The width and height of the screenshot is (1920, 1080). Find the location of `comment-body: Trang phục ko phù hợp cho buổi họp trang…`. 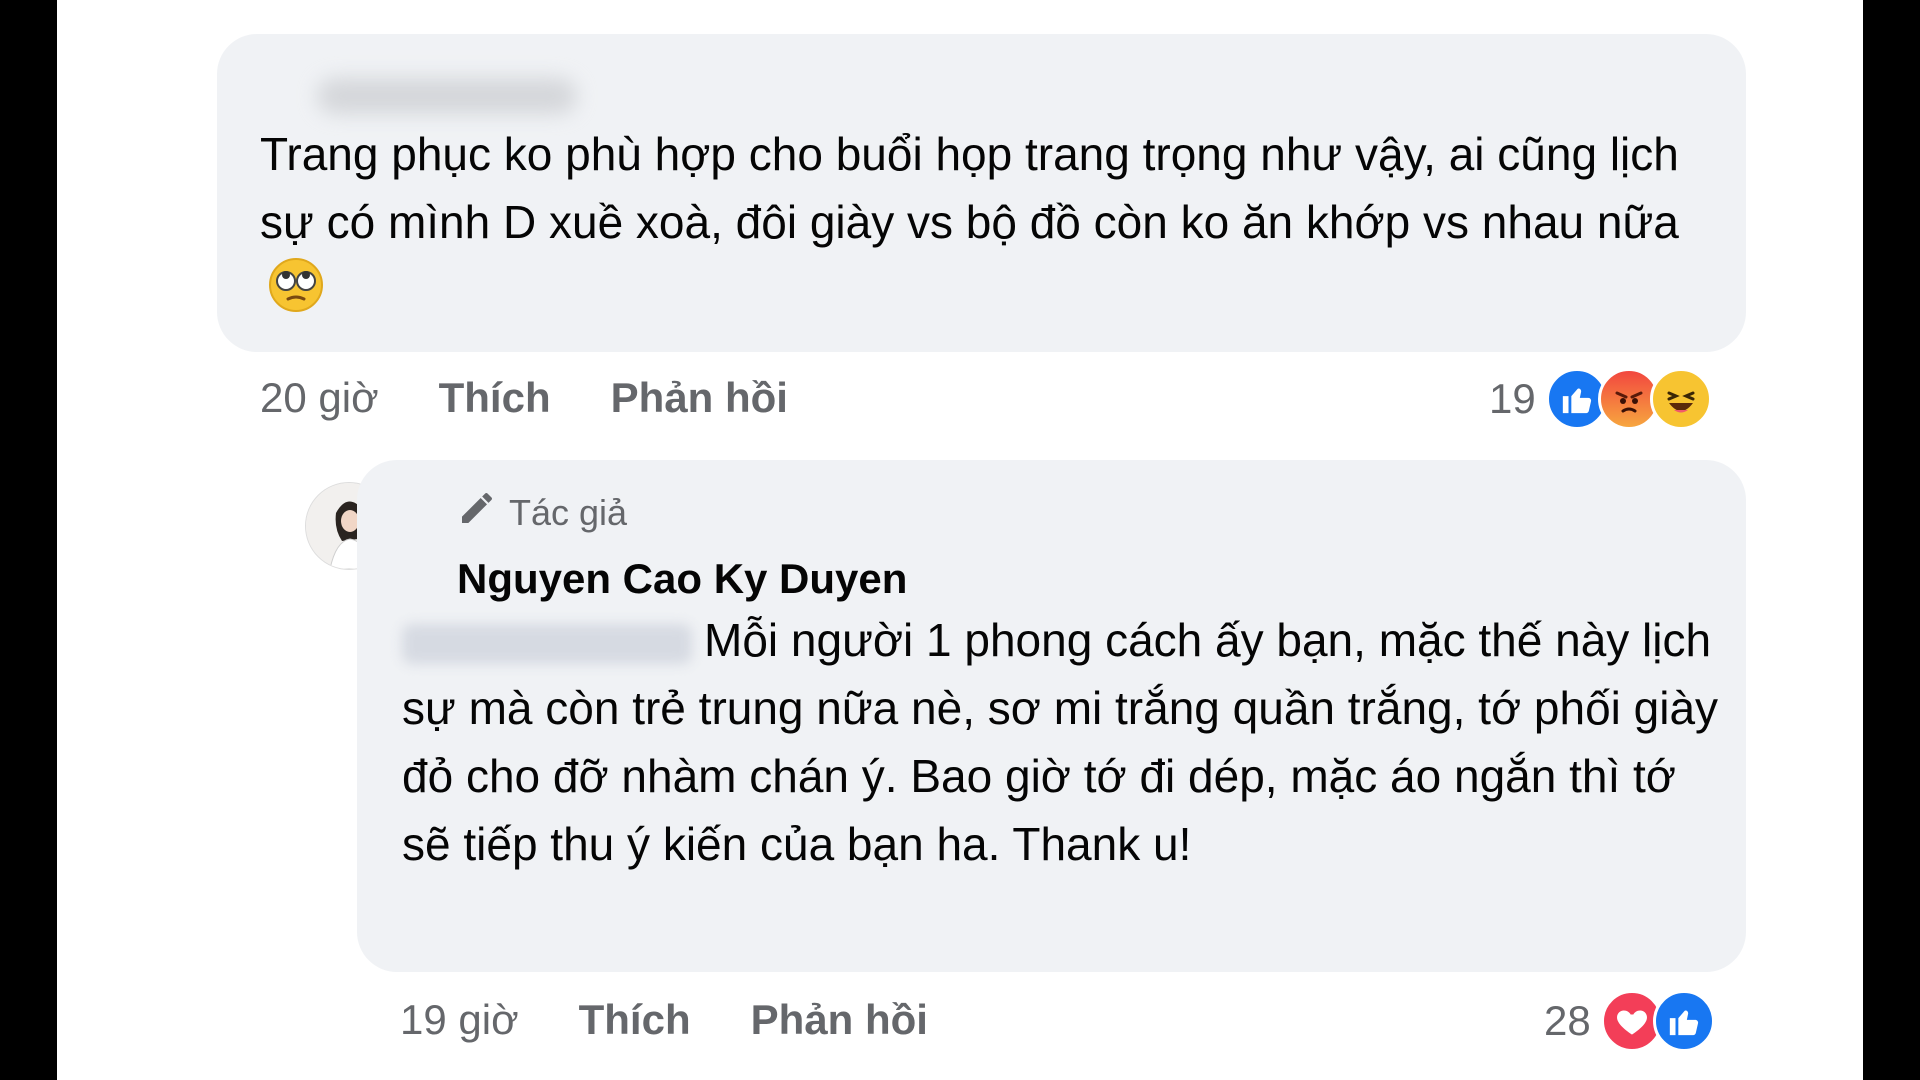

comment-body: Trang phục ko phù hợp cho buổi họp trang… is located at coordinates (969, 188).